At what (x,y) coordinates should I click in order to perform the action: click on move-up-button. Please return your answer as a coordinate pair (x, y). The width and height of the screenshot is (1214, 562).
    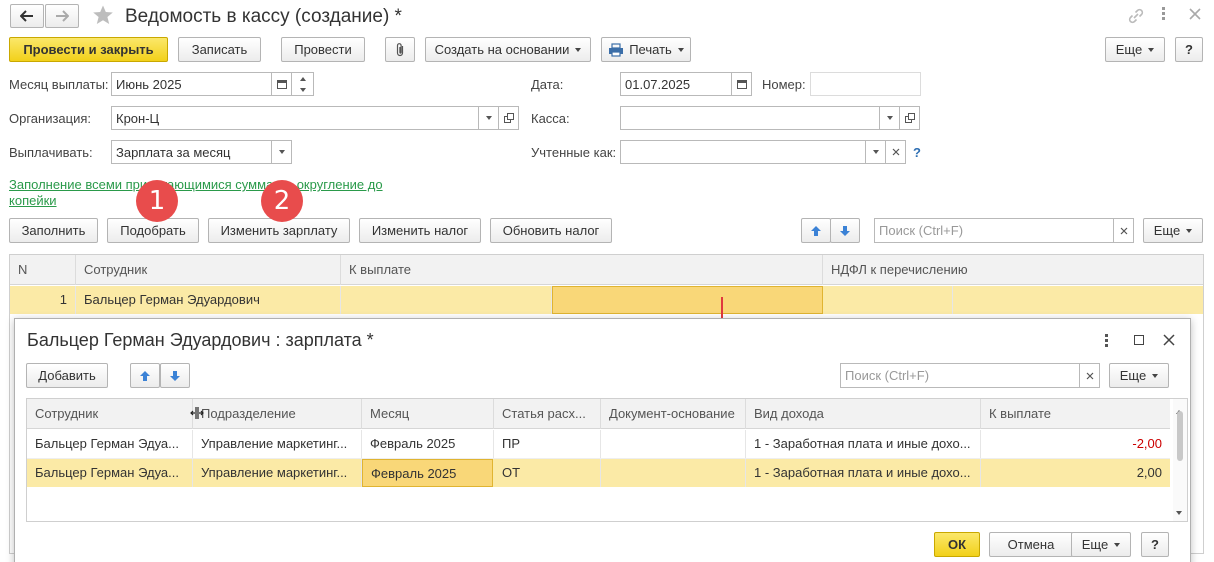
    Looking at the image, I should click on (816, 230).